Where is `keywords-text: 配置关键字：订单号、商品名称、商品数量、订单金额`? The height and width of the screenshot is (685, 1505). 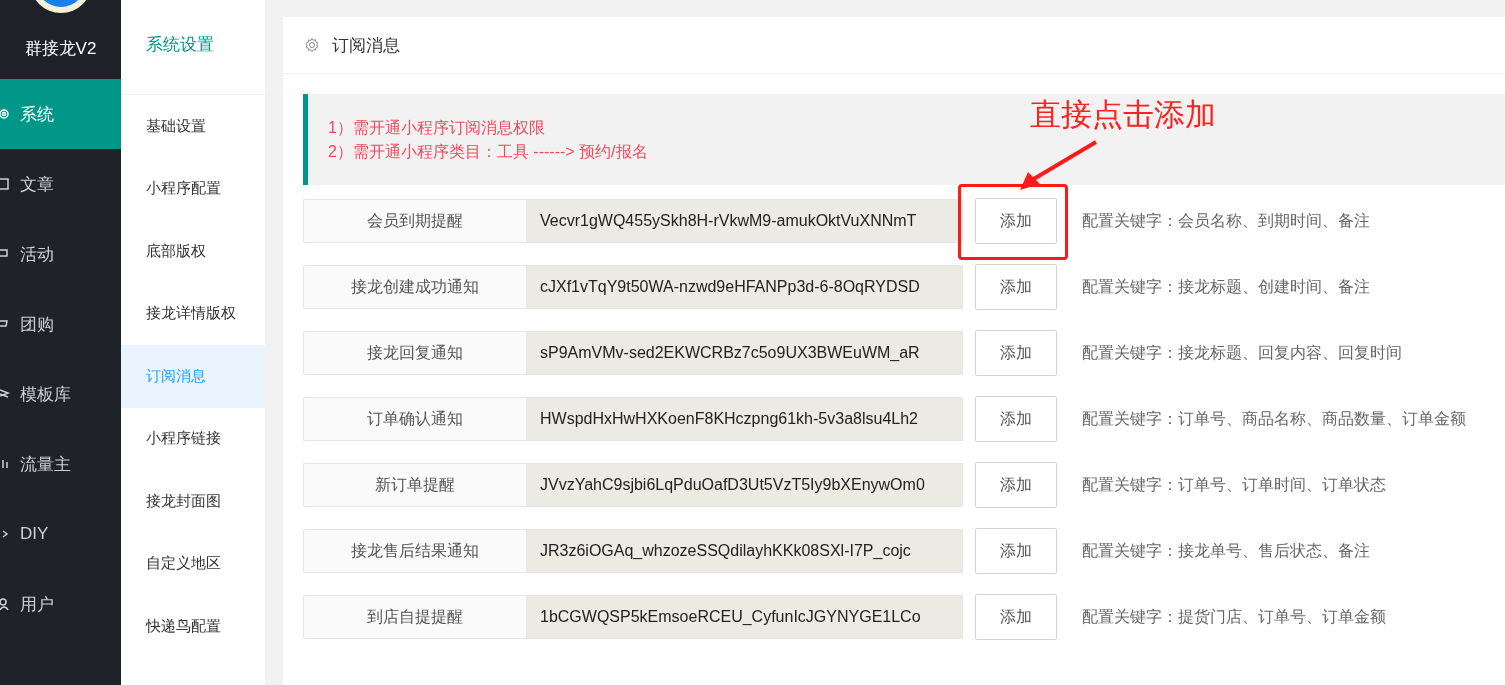
keywords-text: 配置关键字：订单号、商品名称、商品数量、订单金额 is located at coordinates (1274, 418).